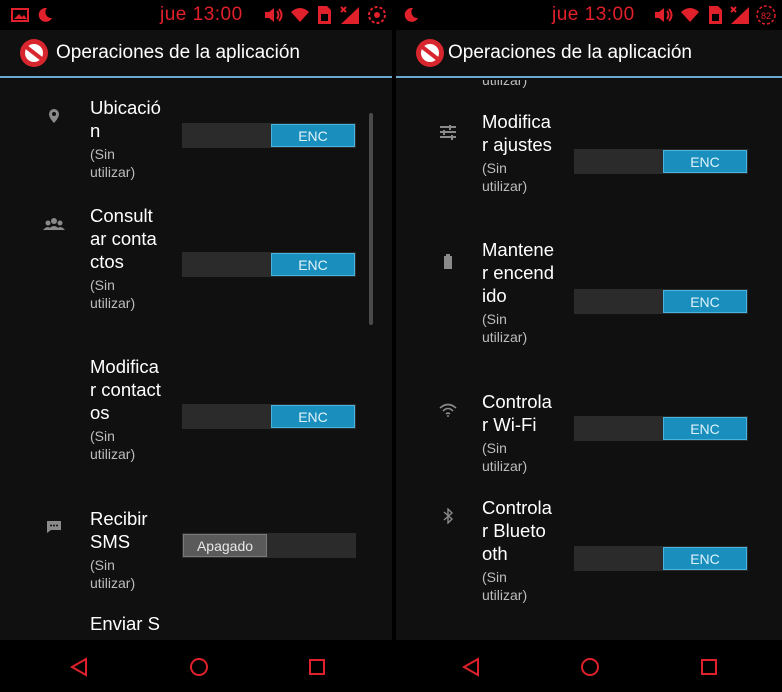 The image size is (782, 692). Describe the element at coordinates (54, 224) in the screenshot. I see `contacts-group-icon` at that location.